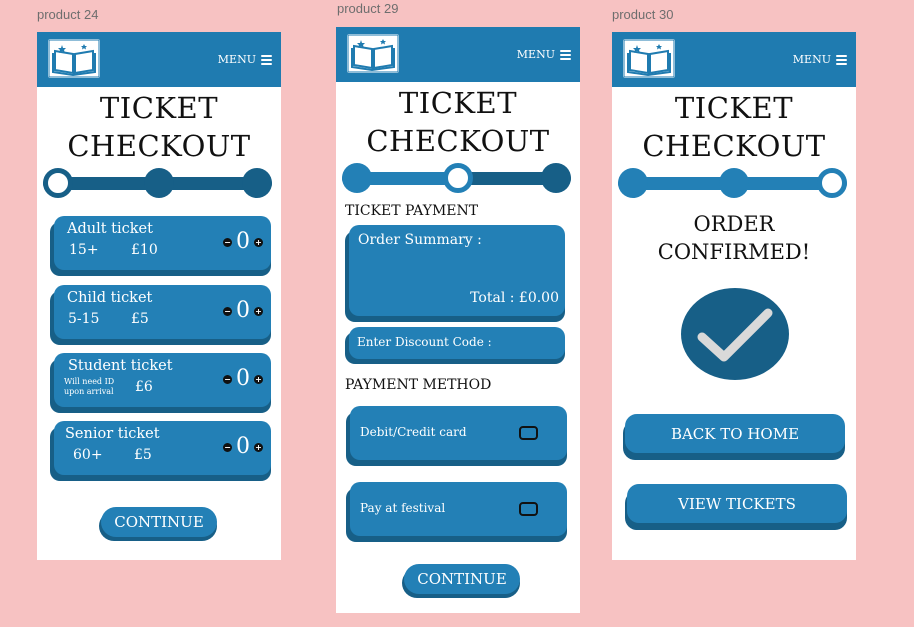  Describe the element at coordinates (120, 366) in the screenshot. I see `ticket-name: Student ticket` at that location.